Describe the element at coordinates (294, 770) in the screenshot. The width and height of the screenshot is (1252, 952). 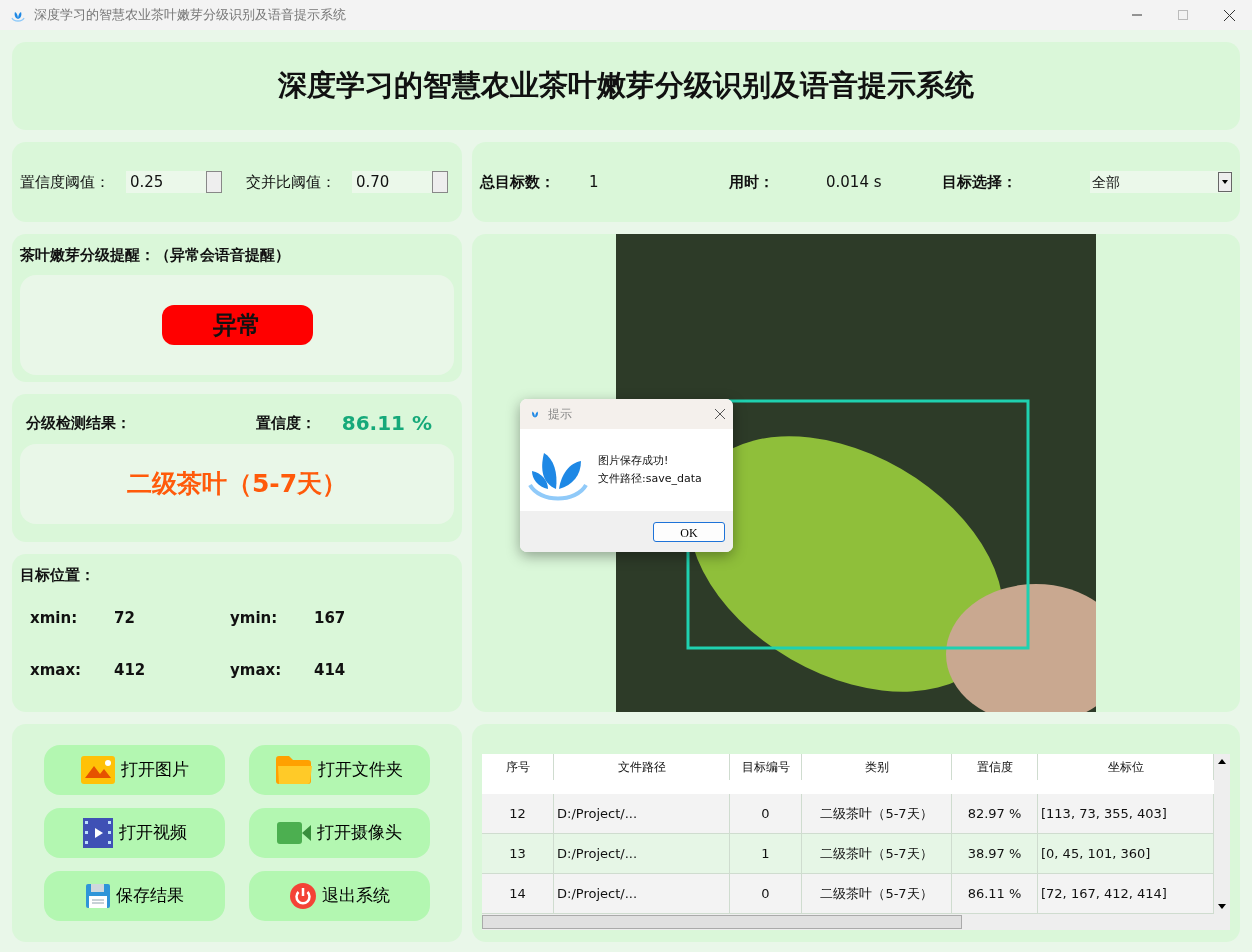
I see `folder-icon` at that location.